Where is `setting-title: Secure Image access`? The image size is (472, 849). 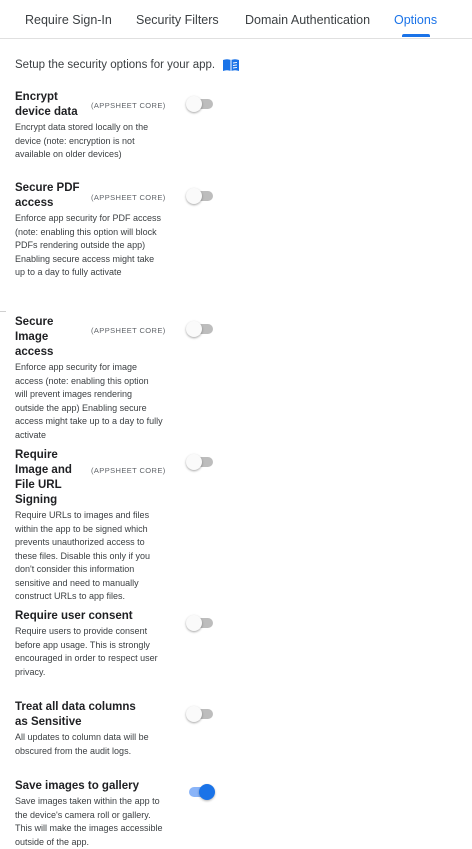
setting-title: Secure Image access is located at coordinates (34, 337).